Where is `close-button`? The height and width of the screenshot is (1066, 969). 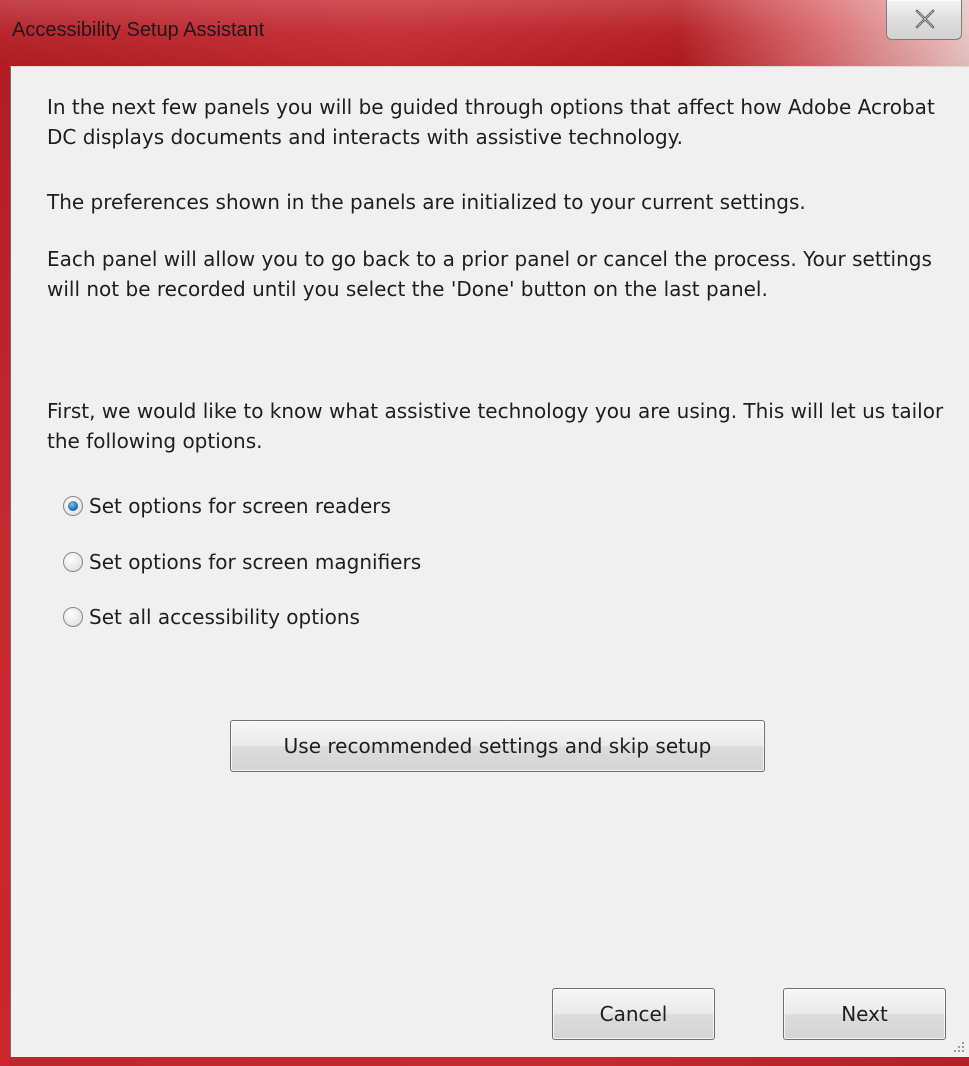 close-button is located at coordinates (924, 20).